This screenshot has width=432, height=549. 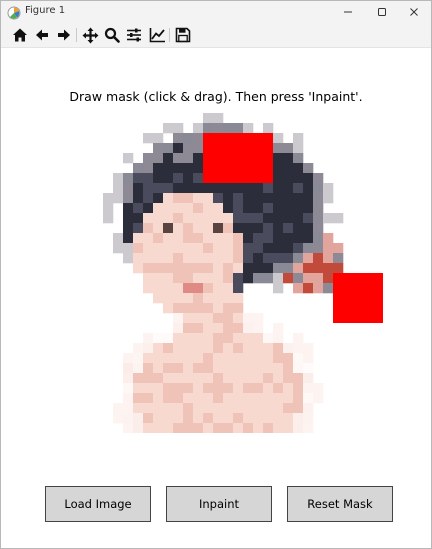 I want to click on save-button, so click(x=183, y=35).